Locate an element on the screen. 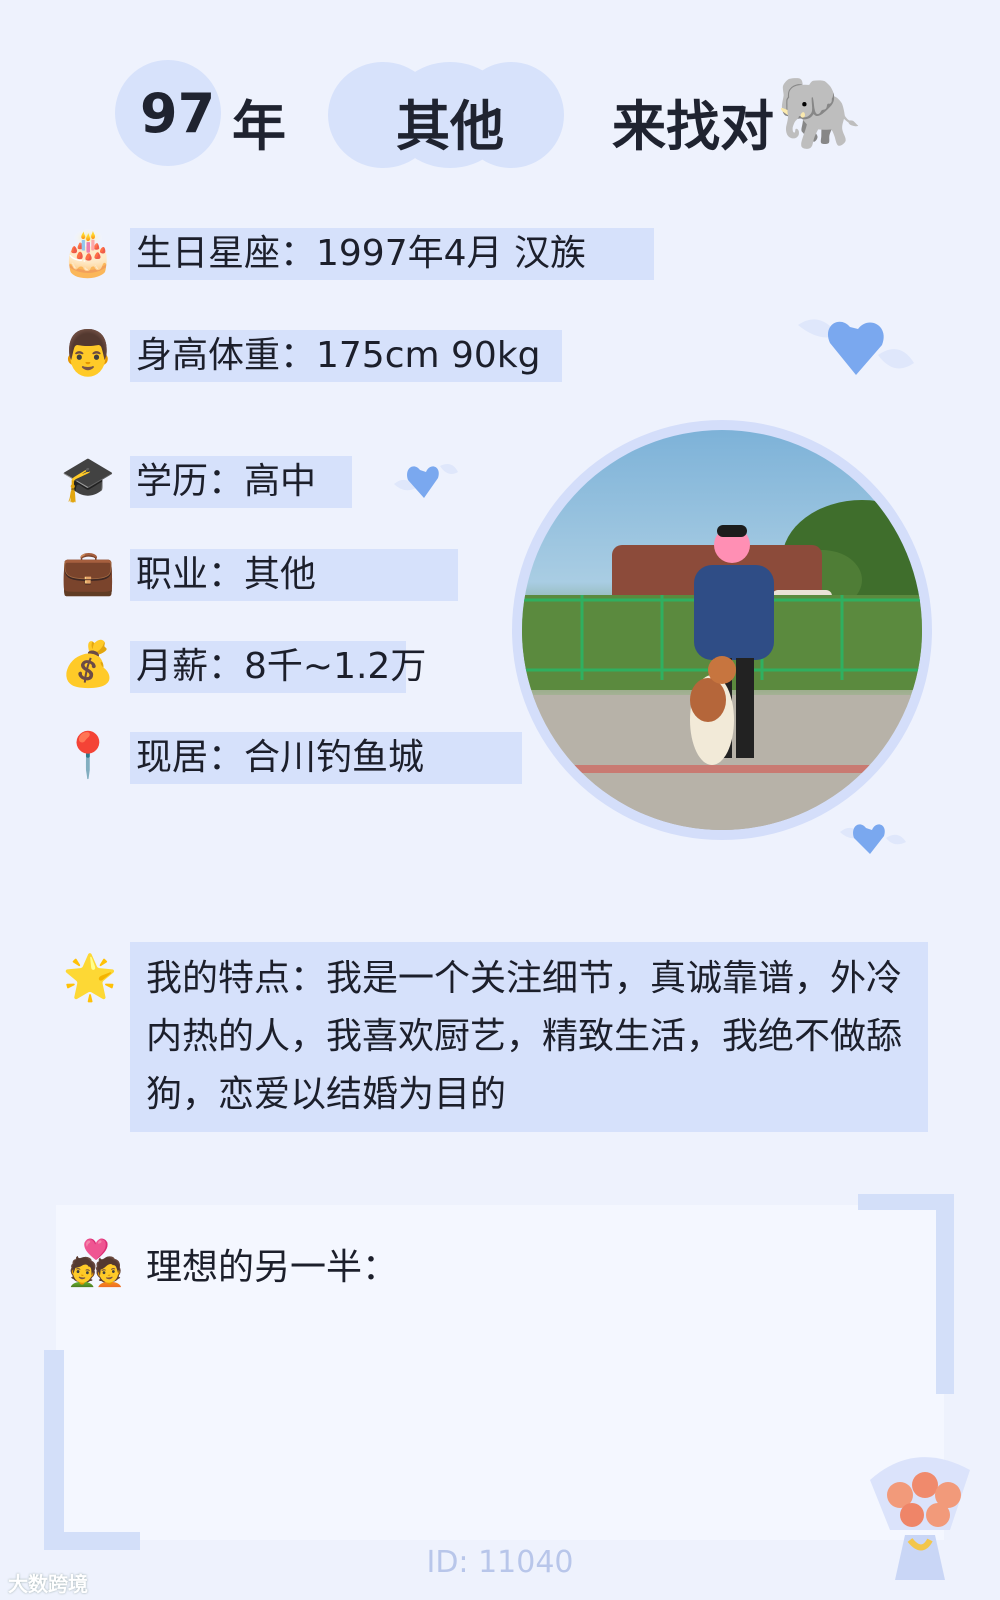  profile-photo is located at coordinates (722, 630).